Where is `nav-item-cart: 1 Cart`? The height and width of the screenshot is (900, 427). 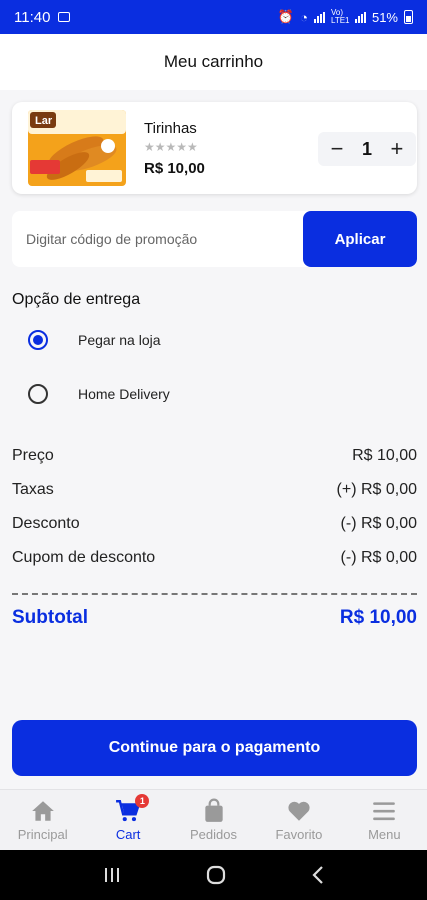 nav-item-cart: 1 Cart is located at coordinates (127, 820).